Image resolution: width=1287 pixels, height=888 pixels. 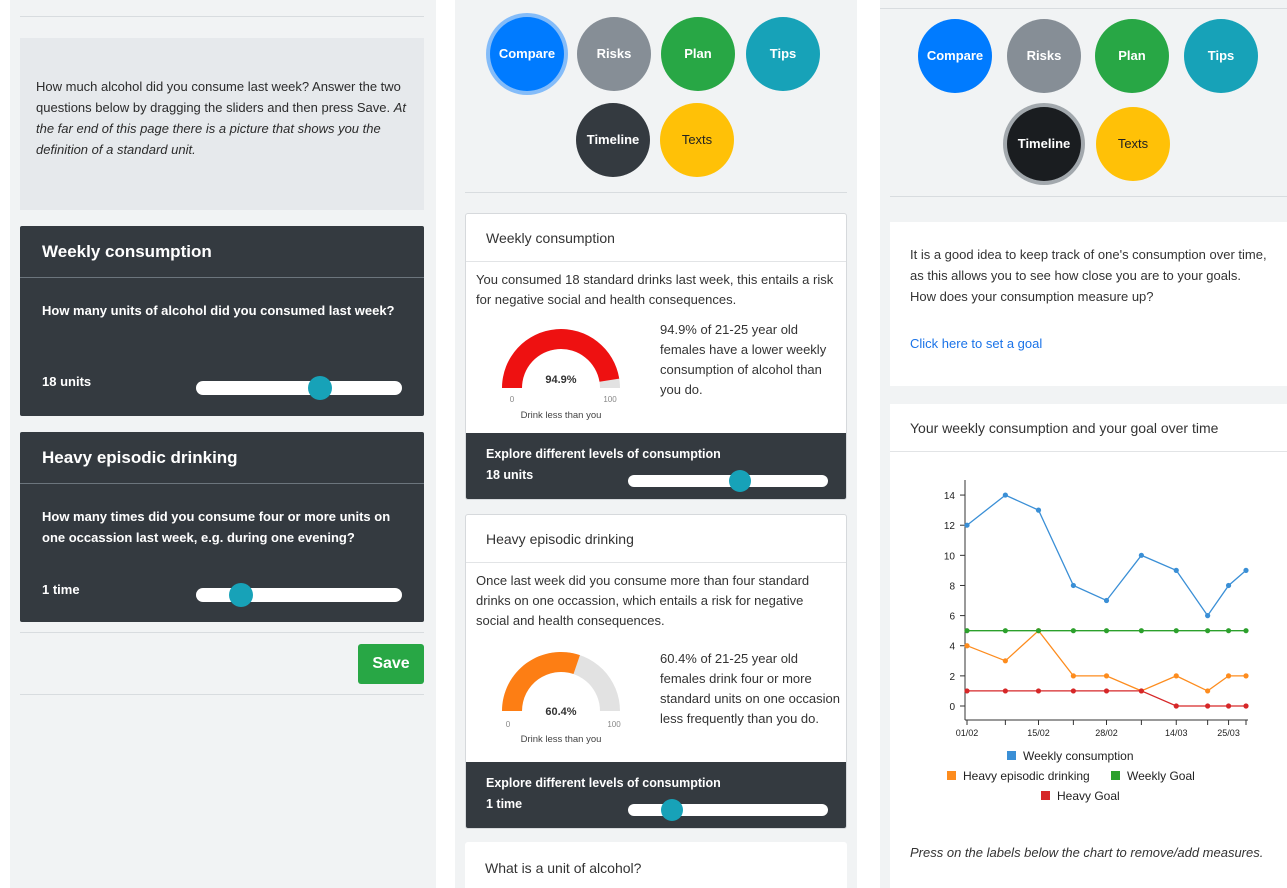 I want to click on x-tick-label: 15/02, so click(x=1038, y=733).